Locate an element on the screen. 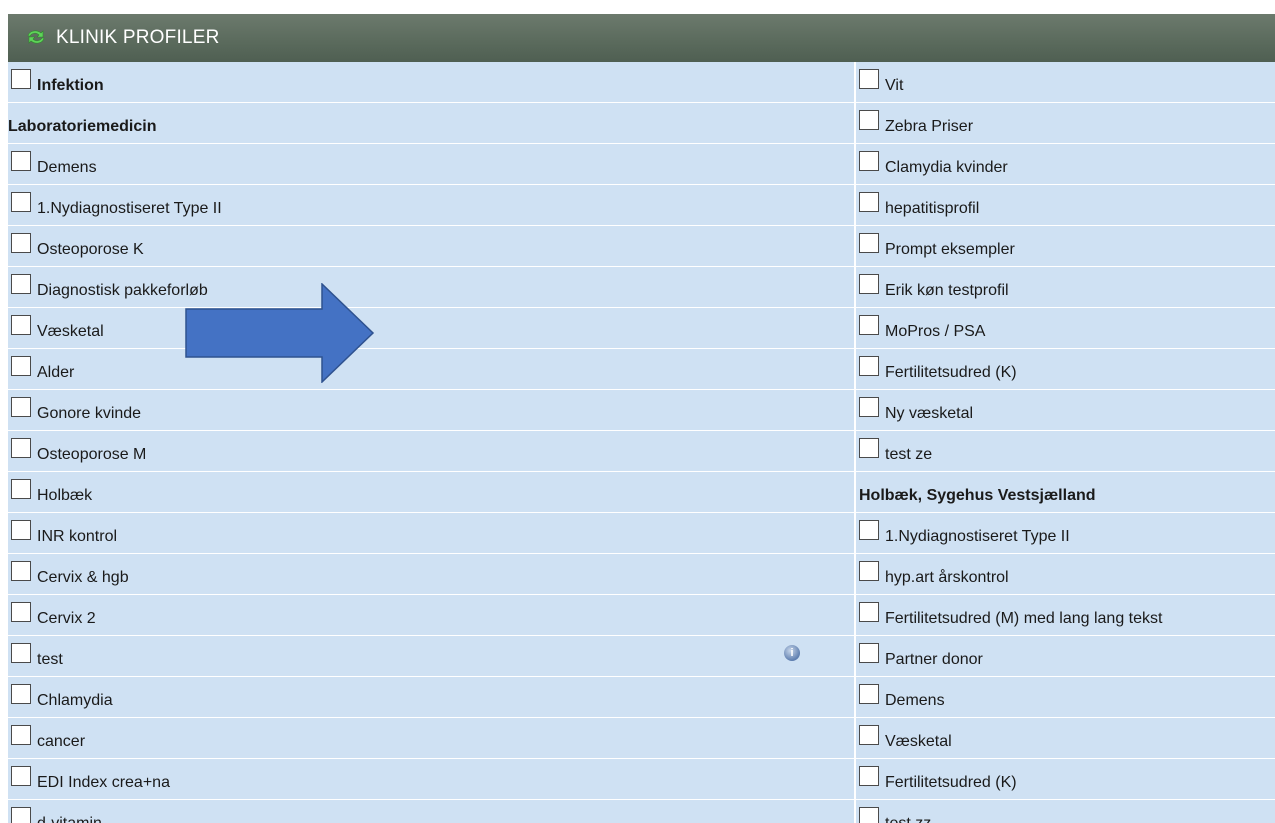 Image resolution: width=1275 pixels, height=823 pixels. profile-checkbox-cancer is located at coordinates (21, 735).